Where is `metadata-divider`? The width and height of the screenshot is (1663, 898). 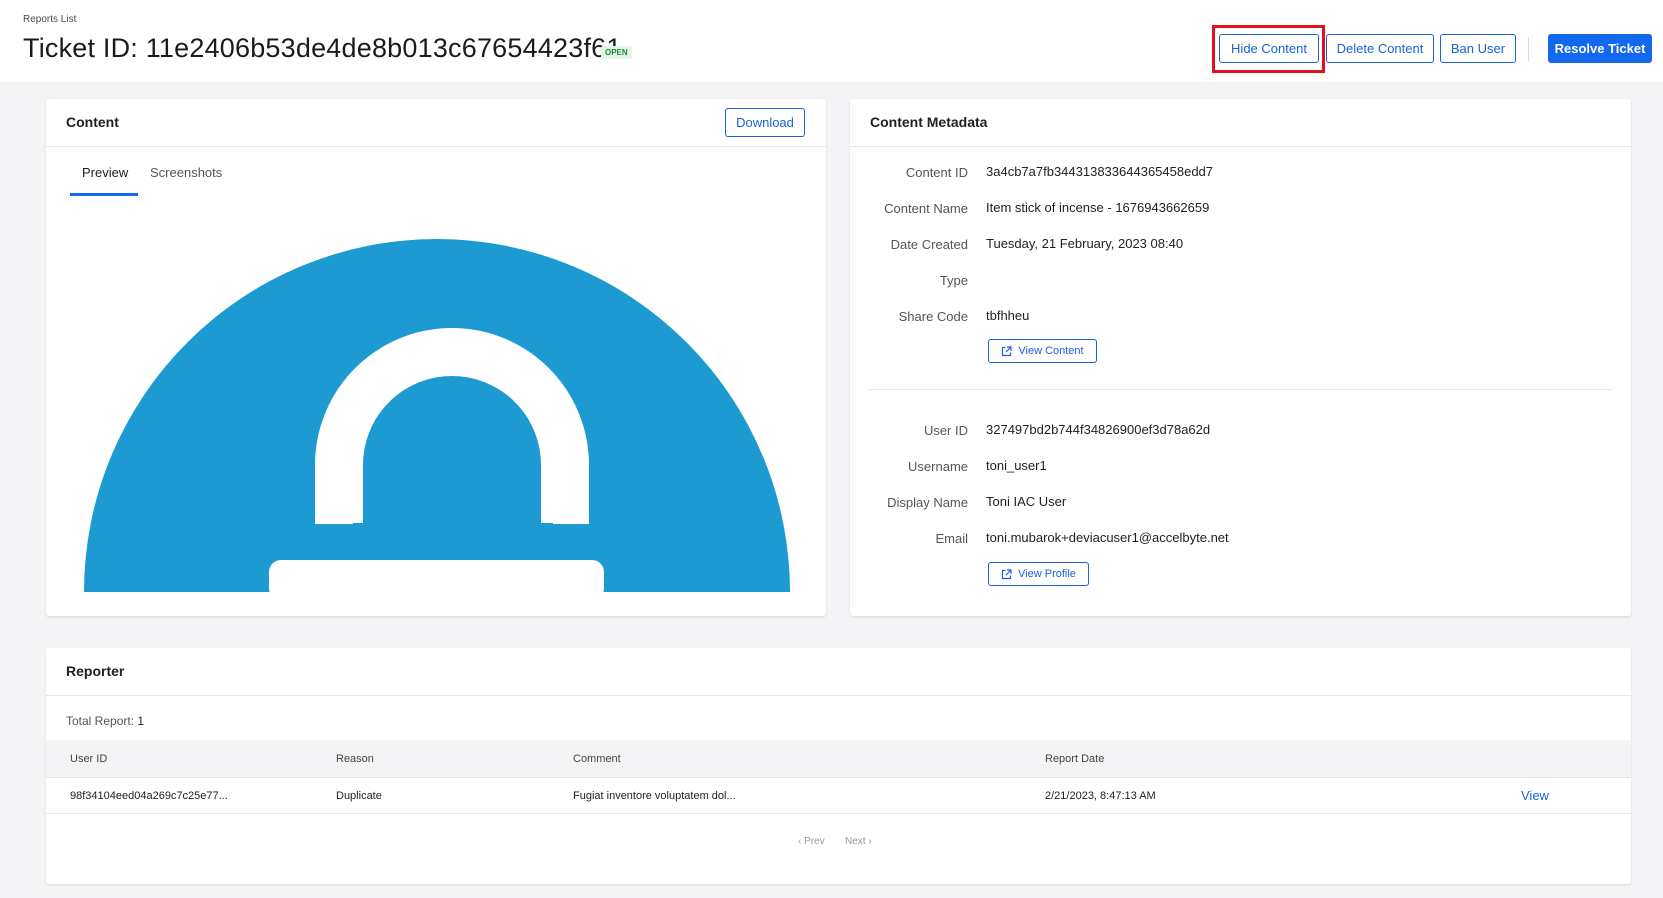
metadata-divider is located at coordinates (1240, 389).